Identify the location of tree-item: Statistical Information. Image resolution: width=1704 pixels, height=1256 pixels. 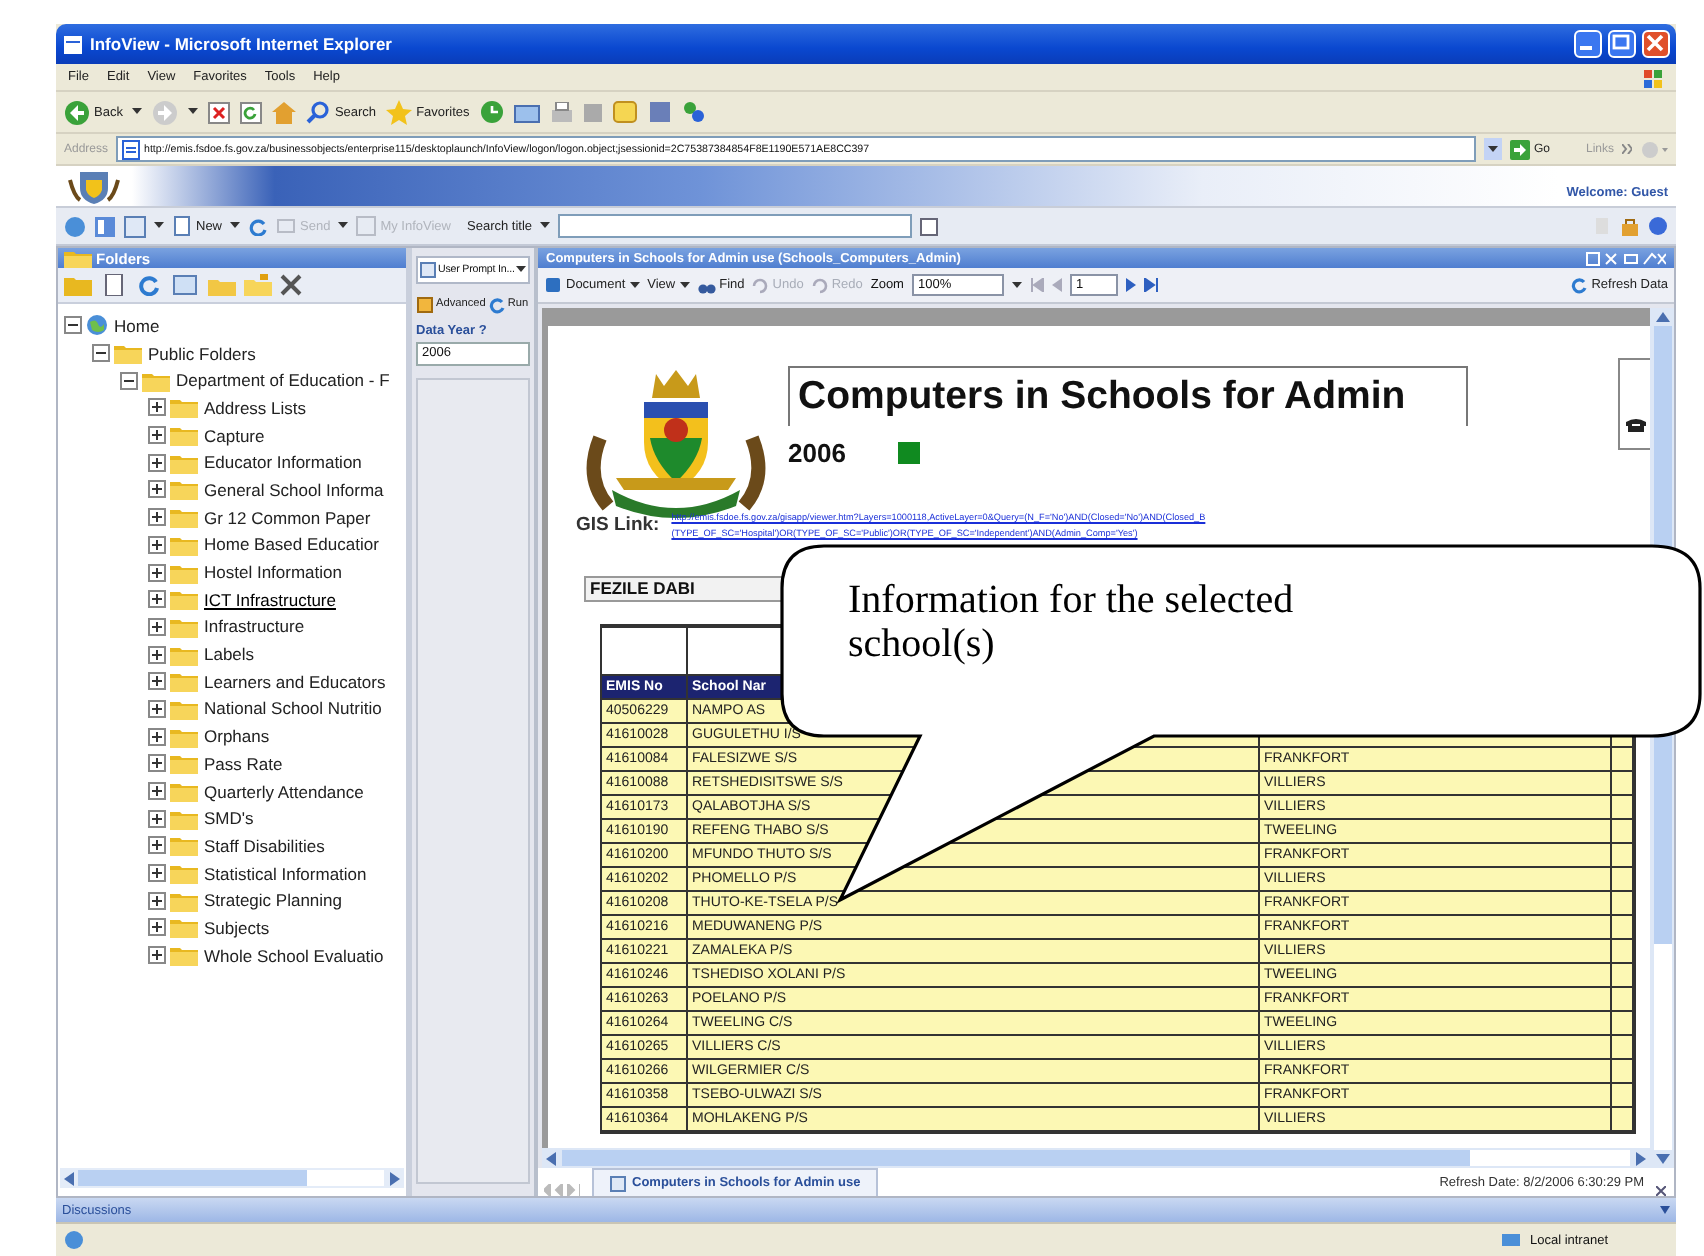
(285, 873).